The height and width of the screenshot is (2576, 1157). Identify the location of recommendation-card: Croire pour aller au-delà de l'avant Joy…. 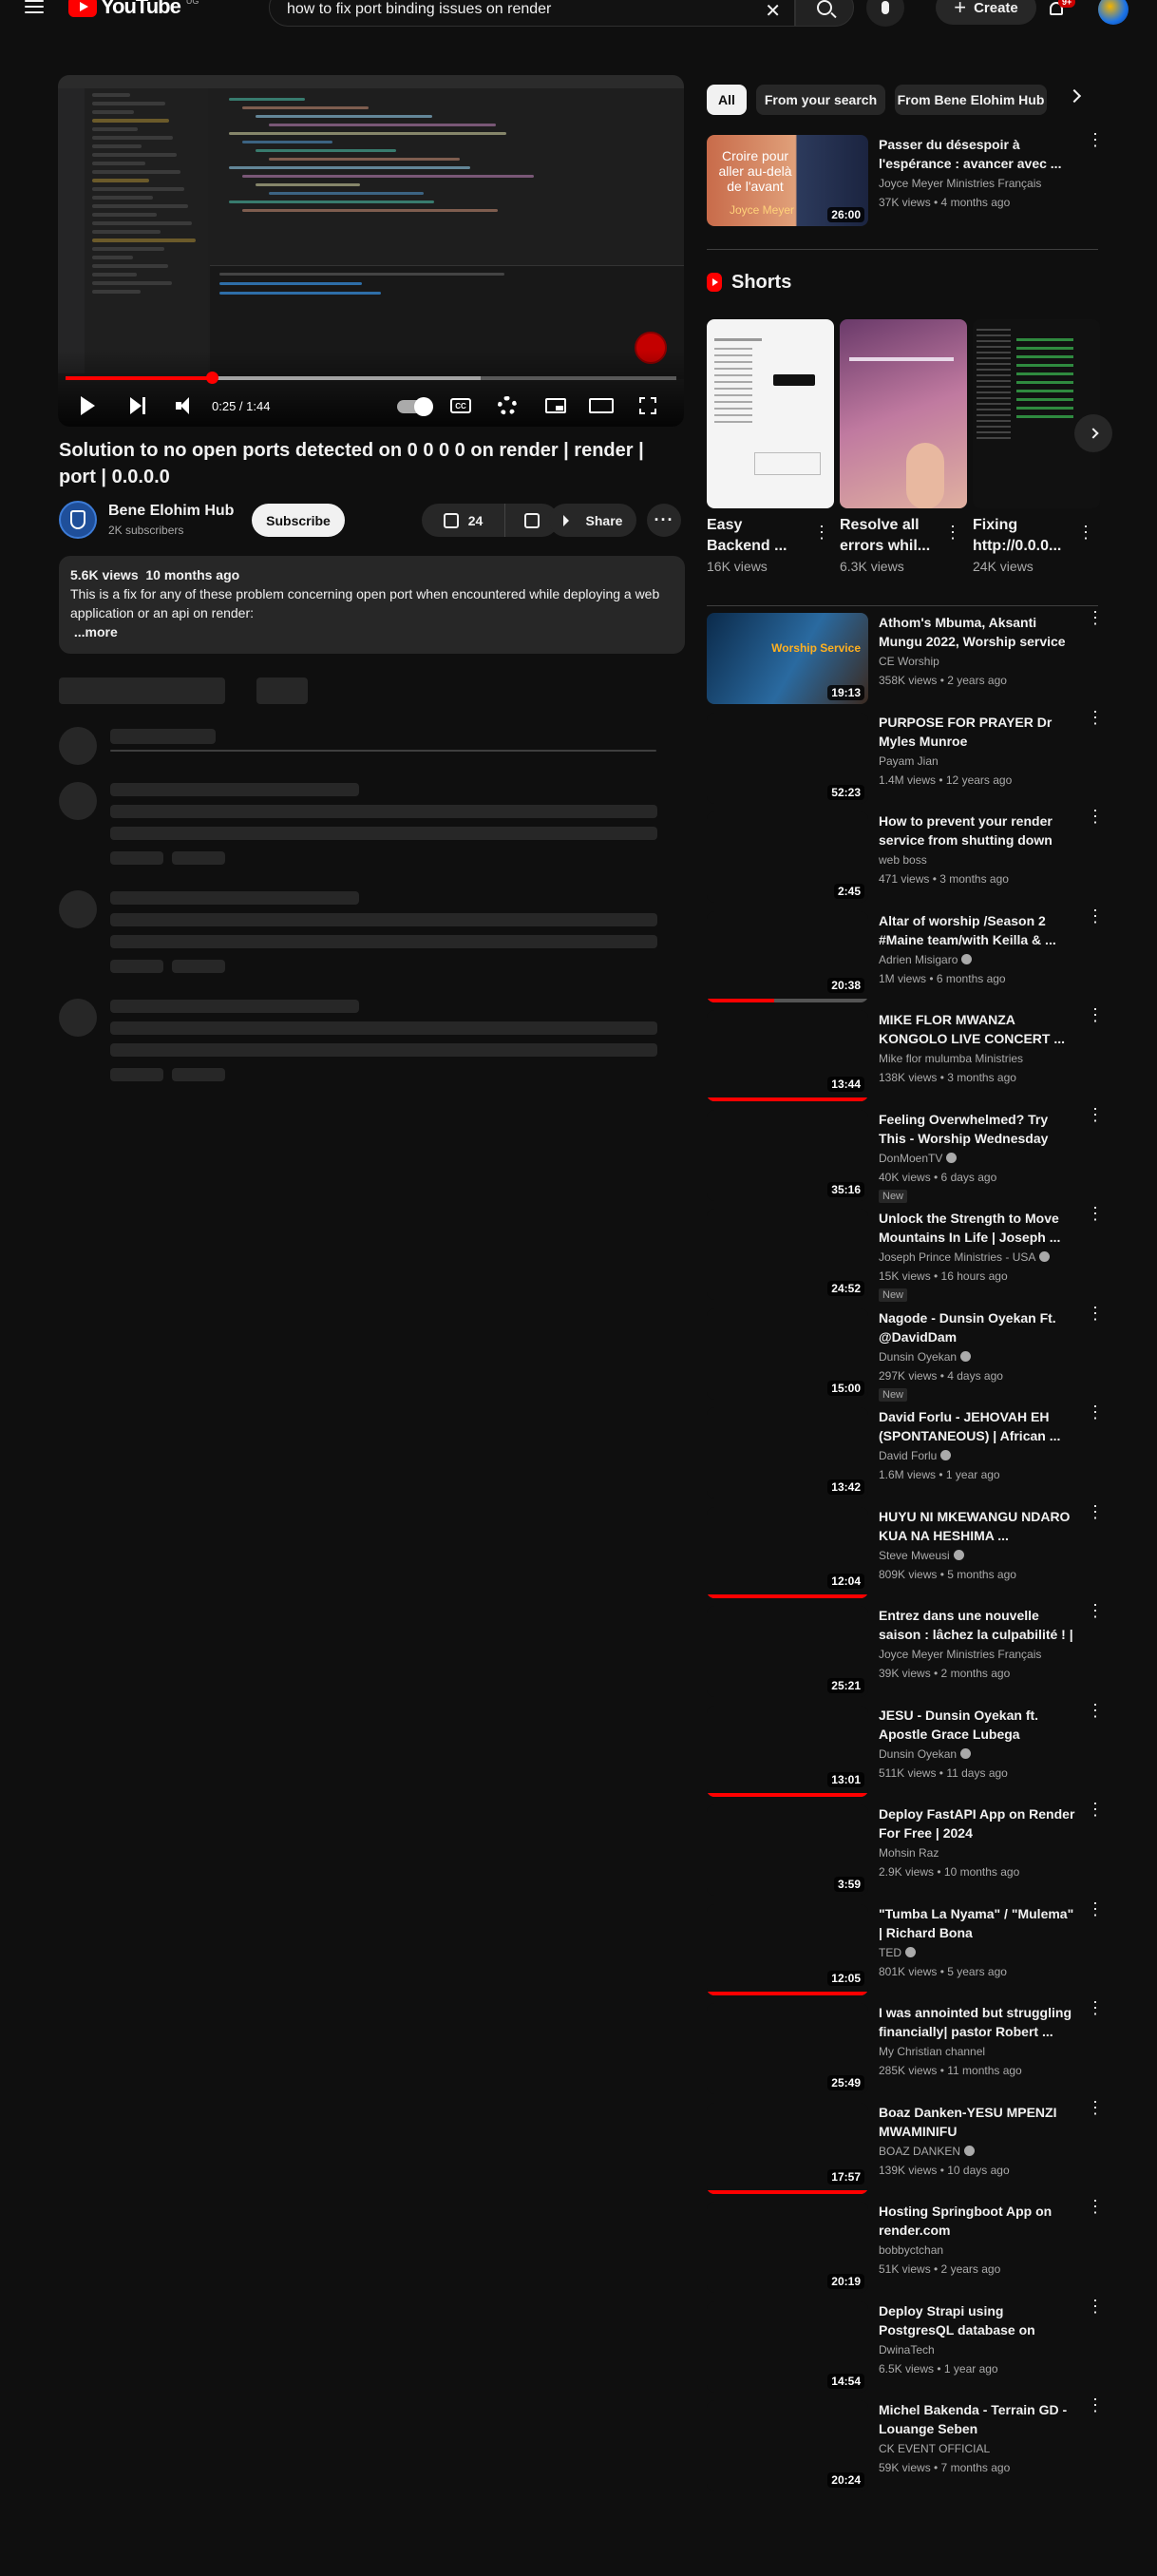
(907, 178).